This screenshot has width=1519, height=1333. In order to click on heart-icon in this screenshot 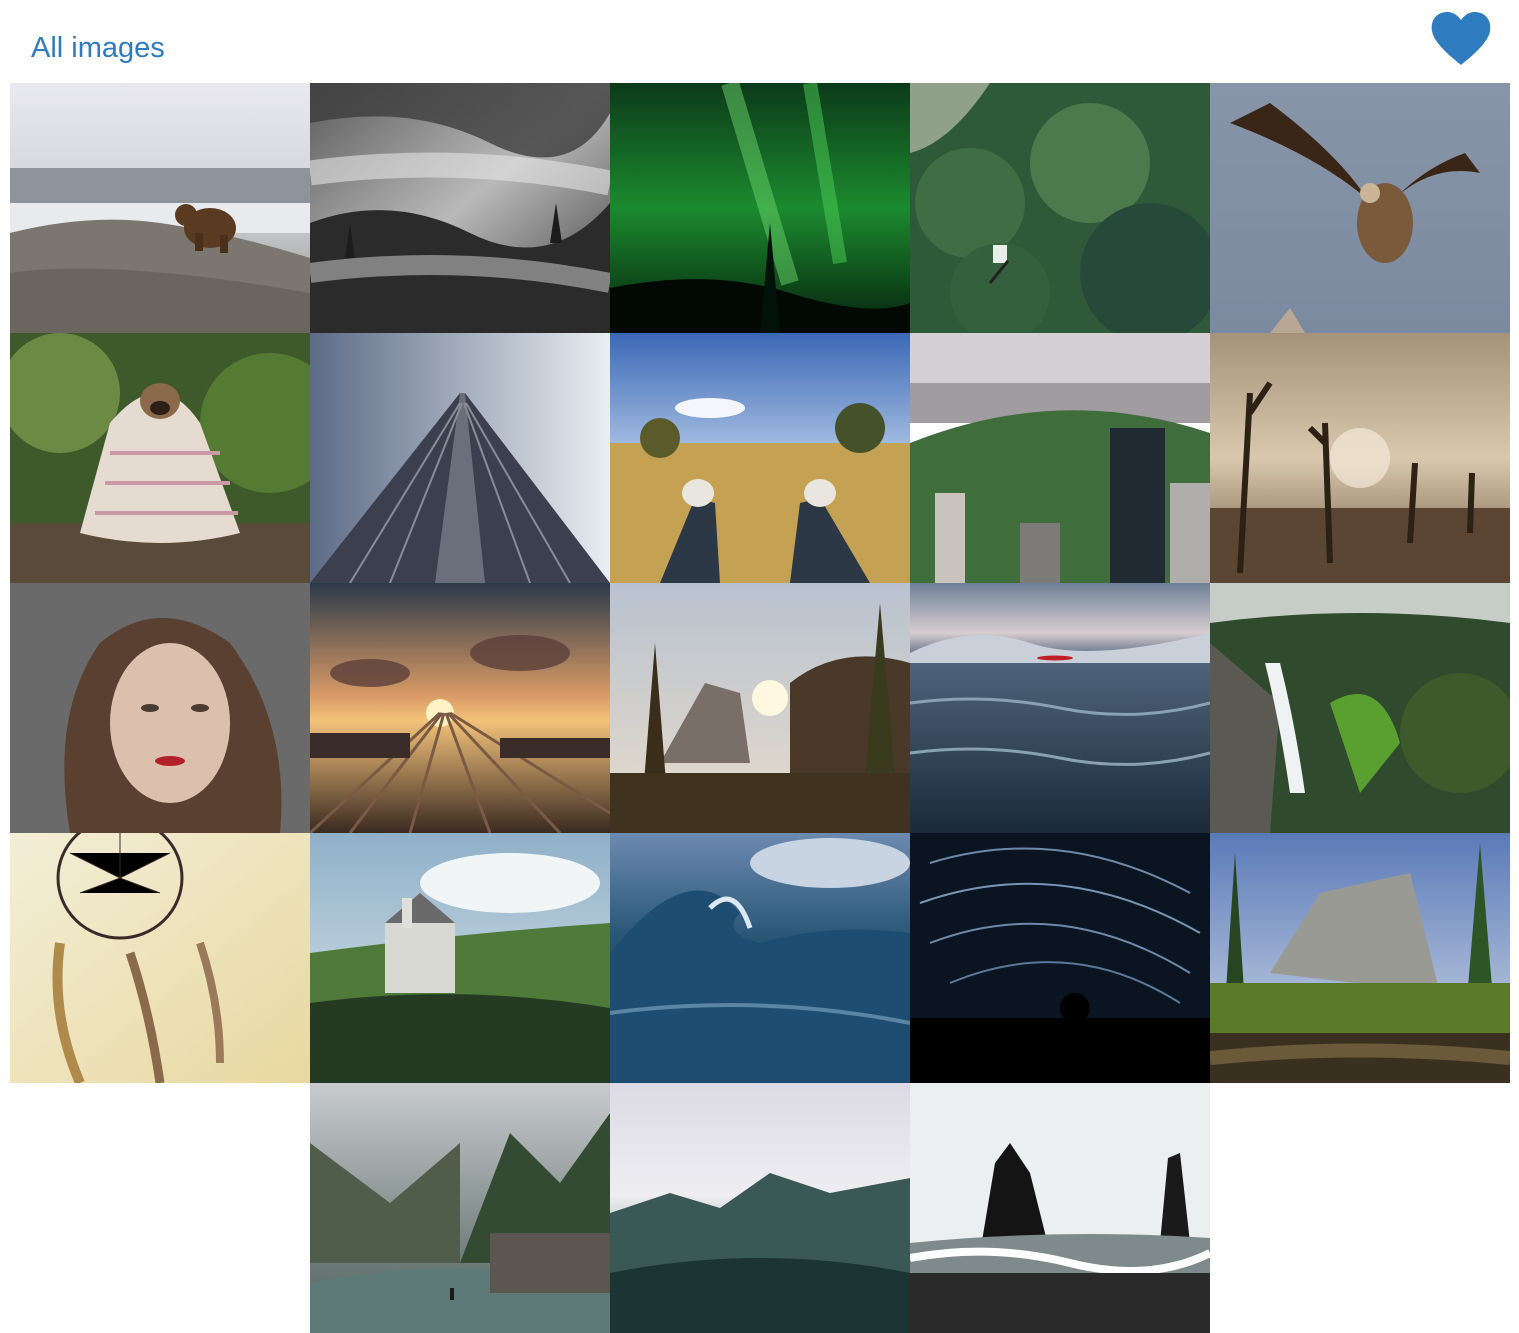, I will do `click(1461, 38)`.